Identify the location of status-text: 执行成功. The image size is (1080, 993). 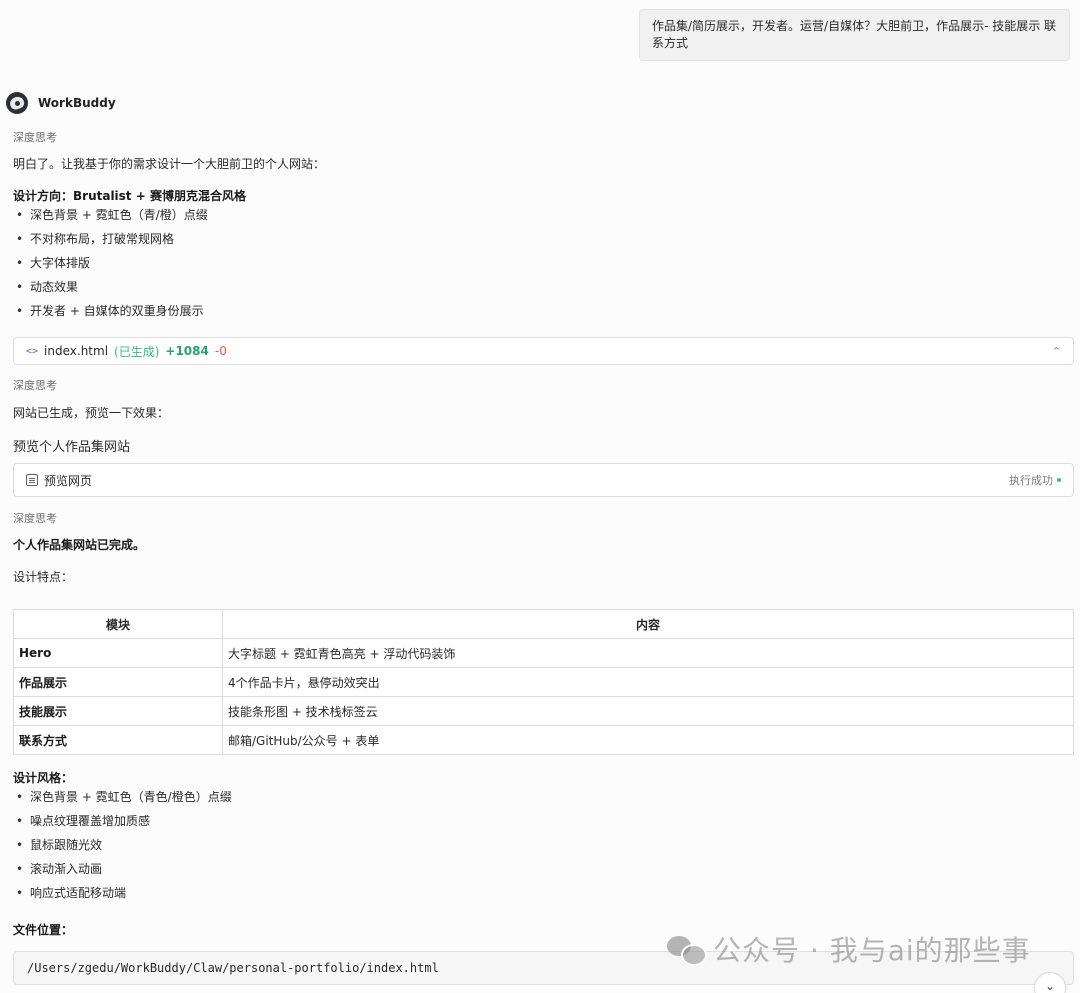
(1031, 480).